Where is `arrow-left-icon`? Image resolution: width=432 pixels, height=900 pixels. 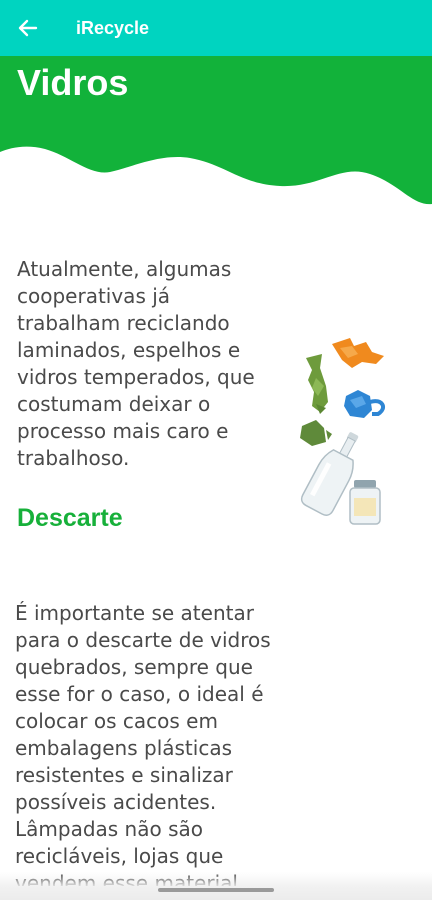 arrow-left-icon is located at coordinates (28, 28).